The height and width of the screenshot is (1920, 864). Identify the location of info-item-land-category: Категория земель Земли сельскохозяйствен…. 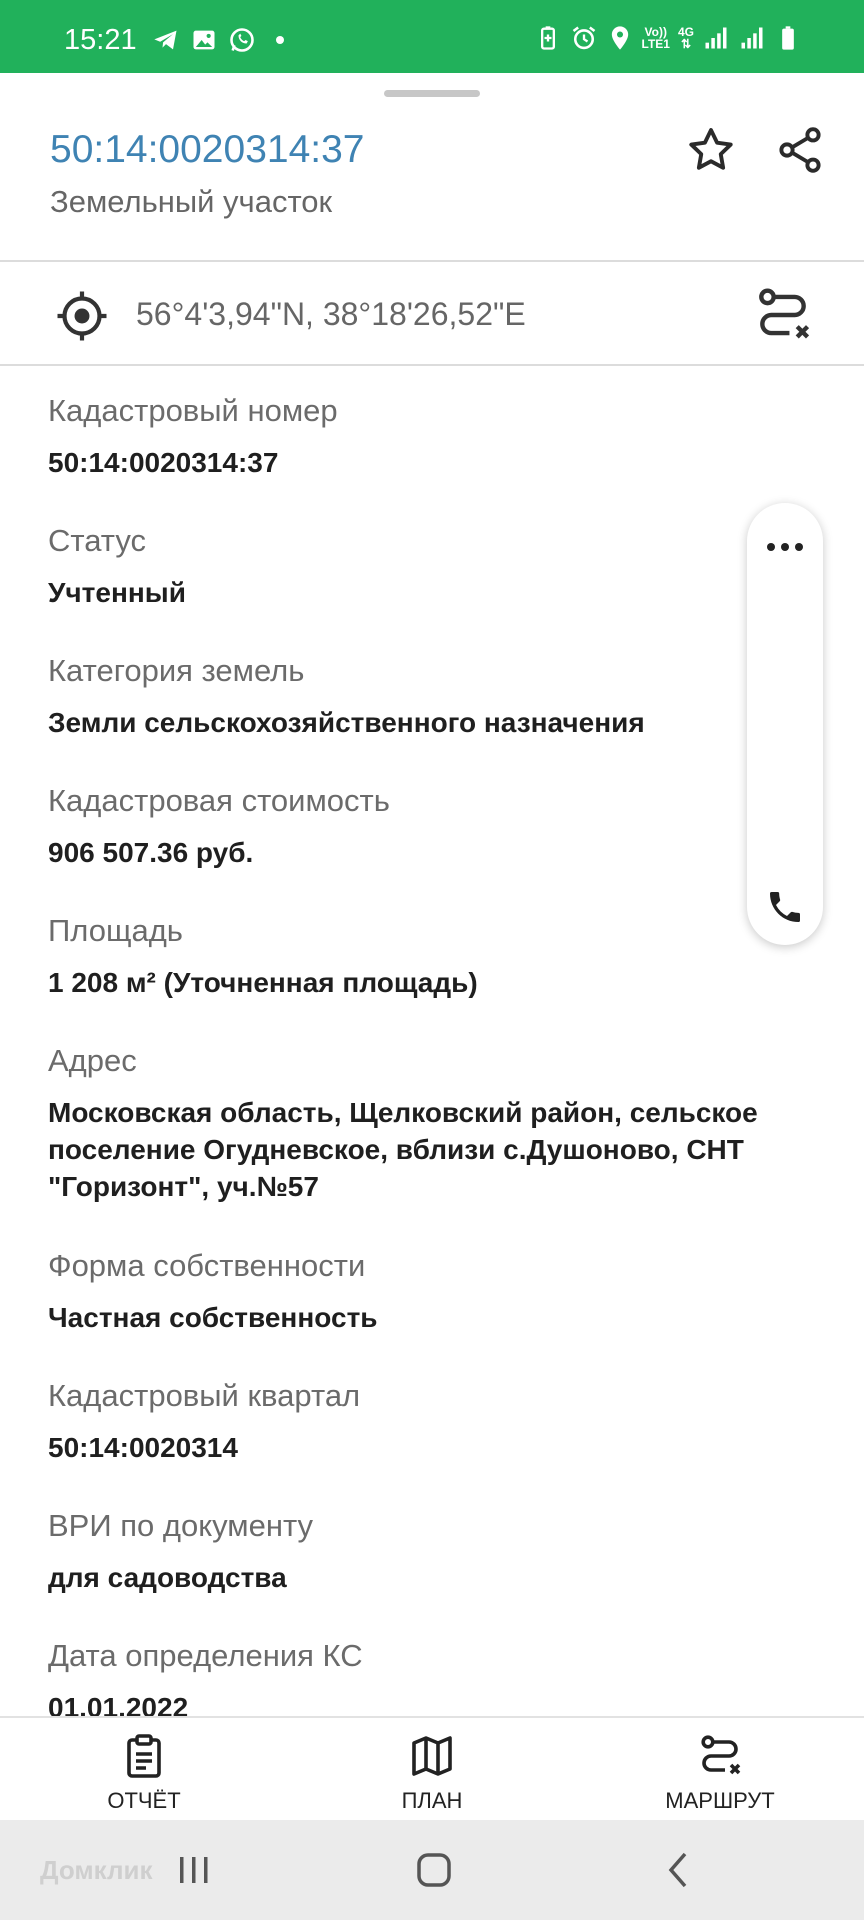
(448, 696).